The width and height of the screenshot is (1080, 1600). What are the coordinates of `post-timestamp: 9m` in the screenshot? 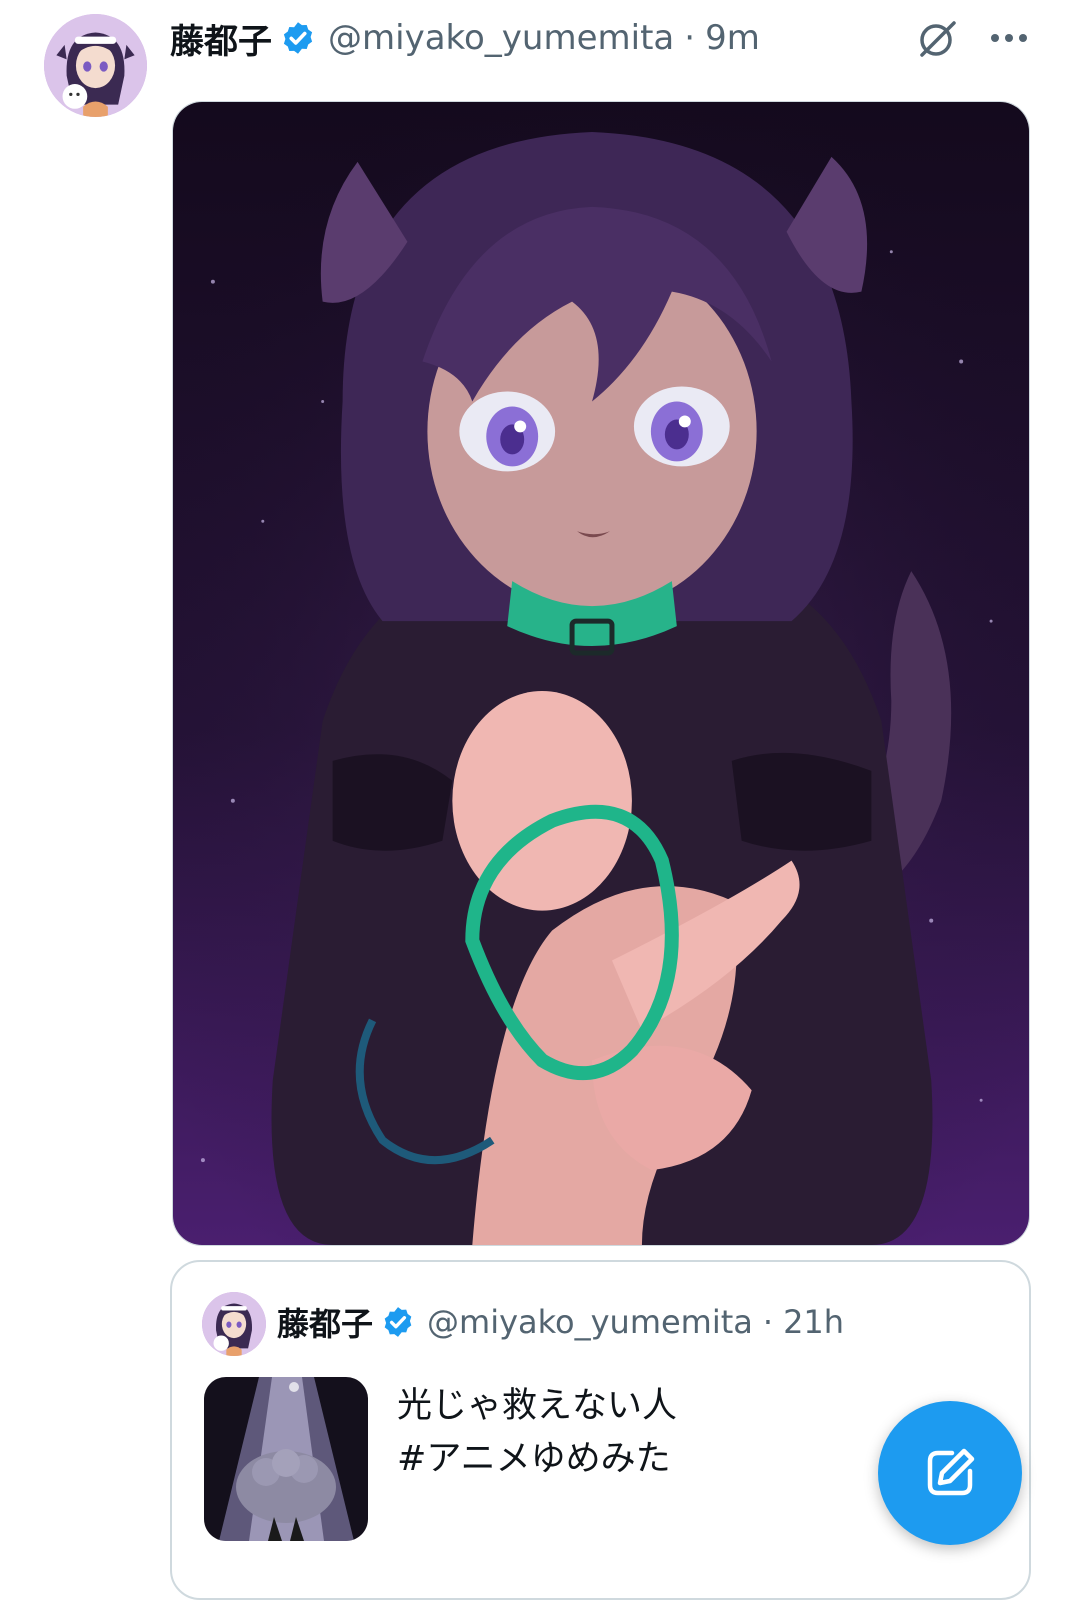 It's located at (732, 38).